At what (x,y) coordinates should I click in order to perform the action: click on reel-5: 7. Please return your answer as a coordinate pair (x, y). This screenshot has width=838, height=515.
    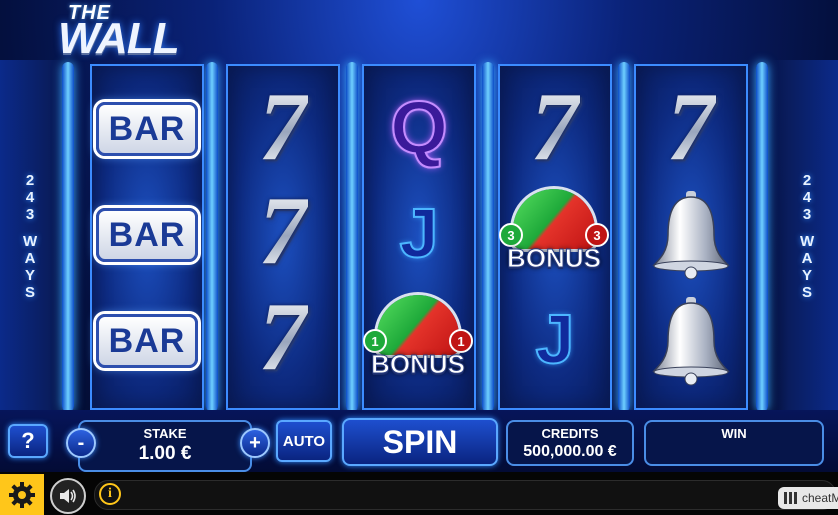
    Looking at the image, I should click on (691, 237).